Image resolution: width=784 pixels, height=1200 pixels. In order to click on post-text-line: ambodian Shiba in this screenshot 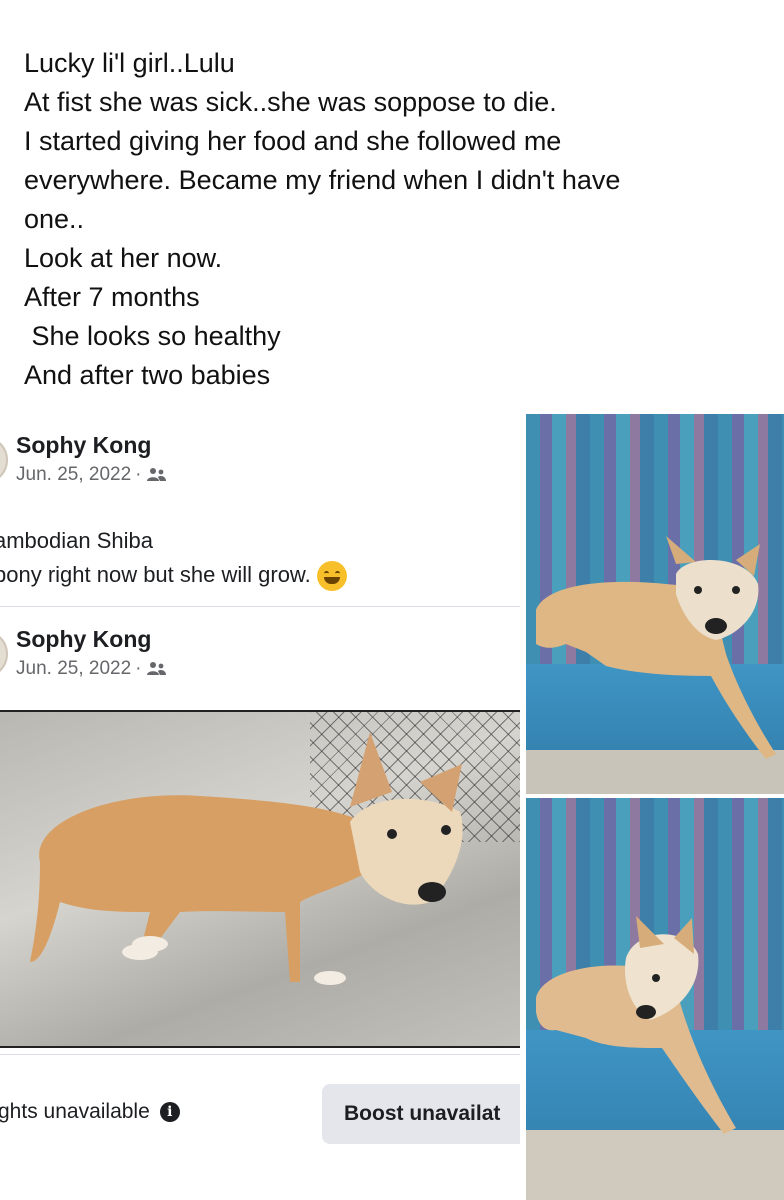, I will do `click(77, 540)`.